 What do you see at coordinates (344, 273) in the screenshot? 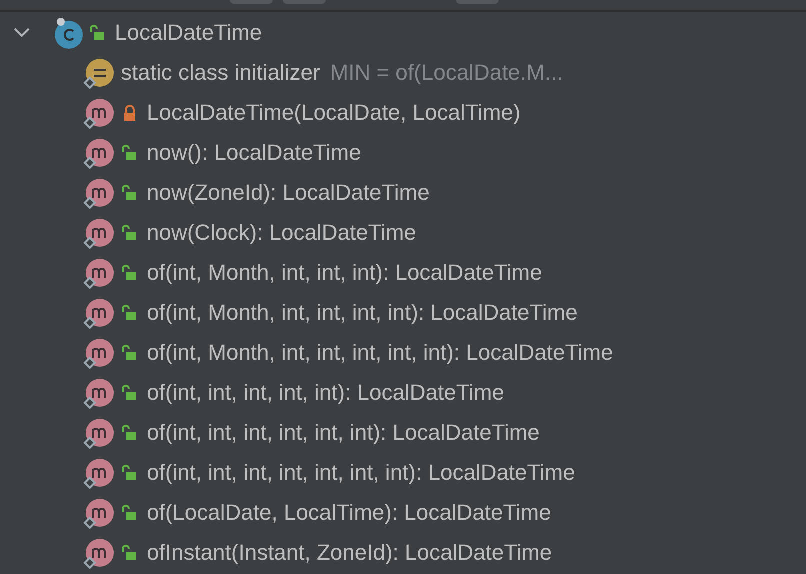
I see `member-signature: of(int, Month, int, int, int): LocalDateTime` at bounding box center [344, 273].